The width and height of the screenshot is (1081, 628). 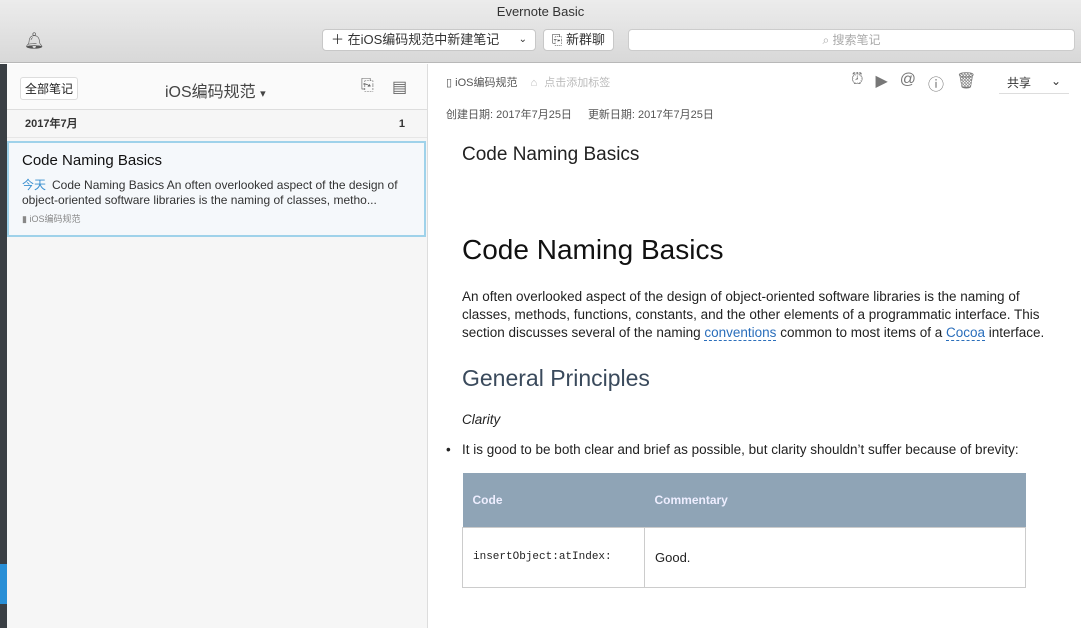 What do you see at coordinates (556, 378) in the screenshot?
I see `subheading: General Principles` at bounding box center [556, 378].